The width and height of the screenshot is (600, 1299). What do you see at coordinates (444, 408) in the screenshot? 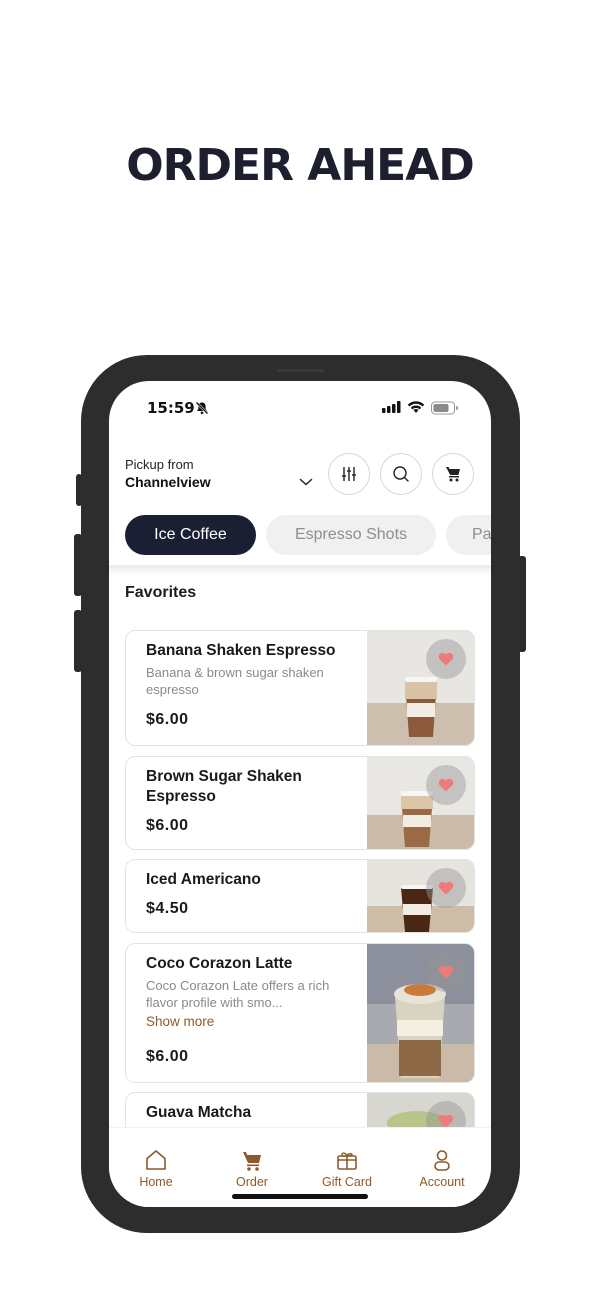
I see `battery-icon` at bounding box center [444, 408].